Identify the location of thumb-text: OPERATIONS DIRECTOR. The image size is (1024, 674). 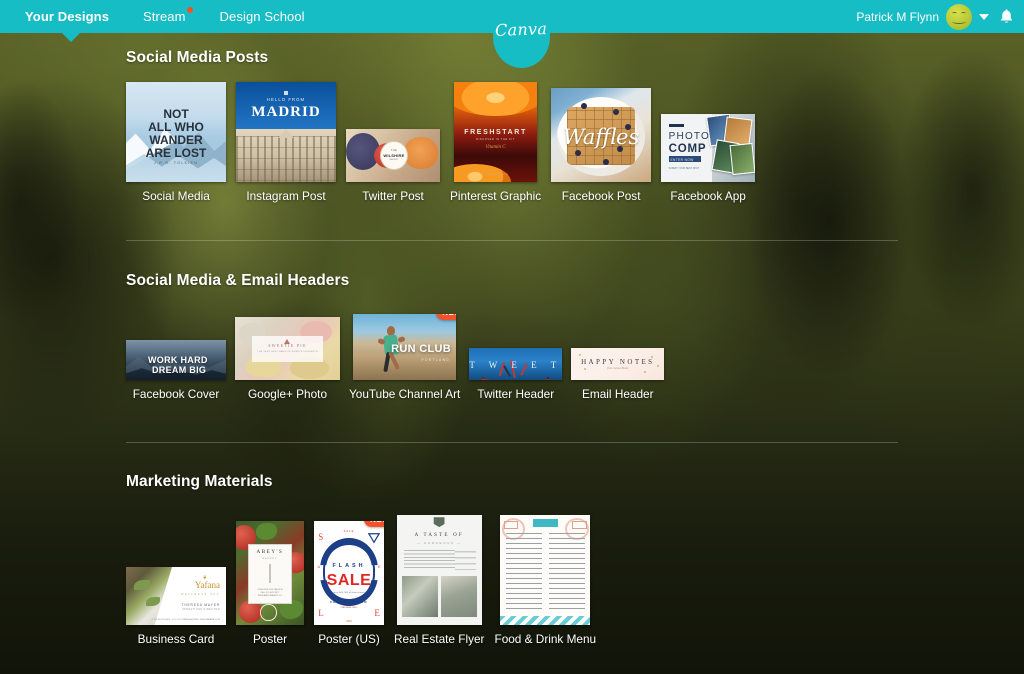
(200, 609).